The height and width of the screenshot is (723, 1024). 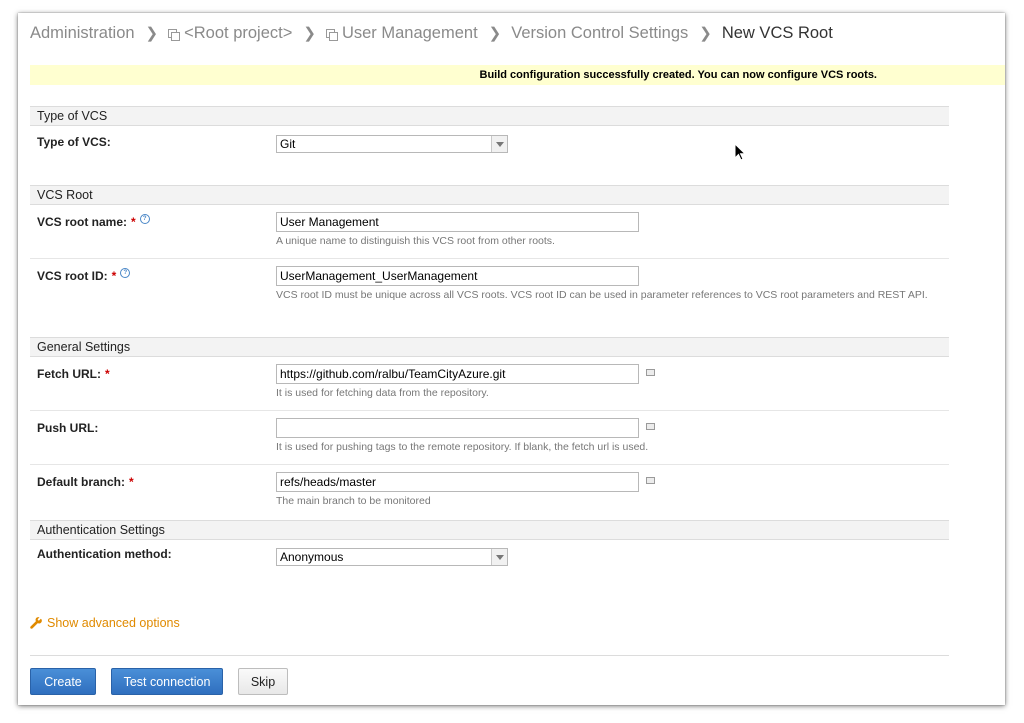 I want to click on default-branch-expand-button, so click(x=650, y=480).